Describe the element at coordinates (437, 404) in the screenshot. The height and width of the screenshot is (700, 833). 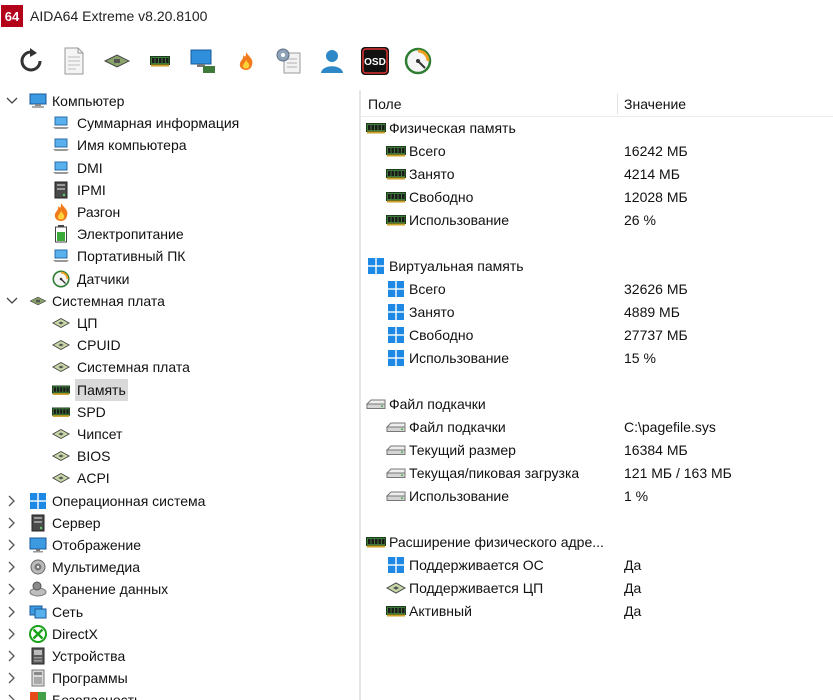
I see `group-title: Файл подкачки` at that location.